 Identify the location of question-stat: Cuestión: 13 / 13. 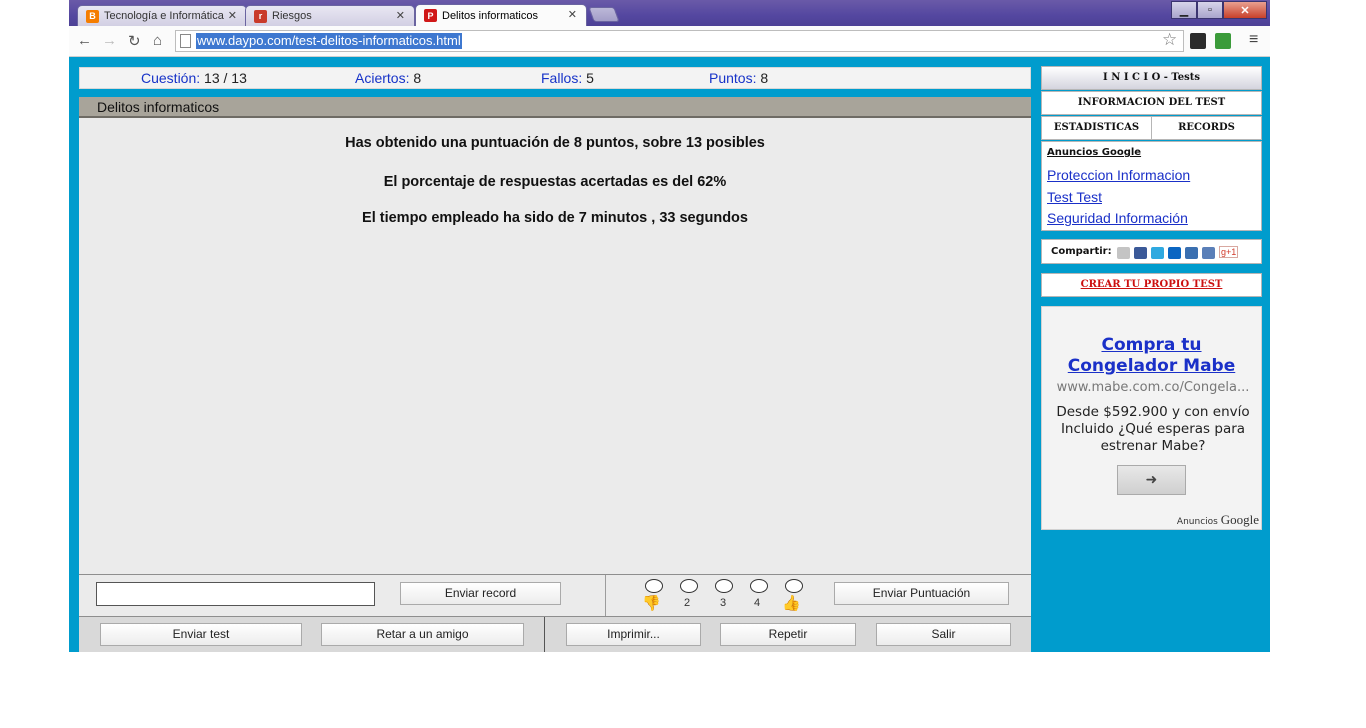
(194, 78).